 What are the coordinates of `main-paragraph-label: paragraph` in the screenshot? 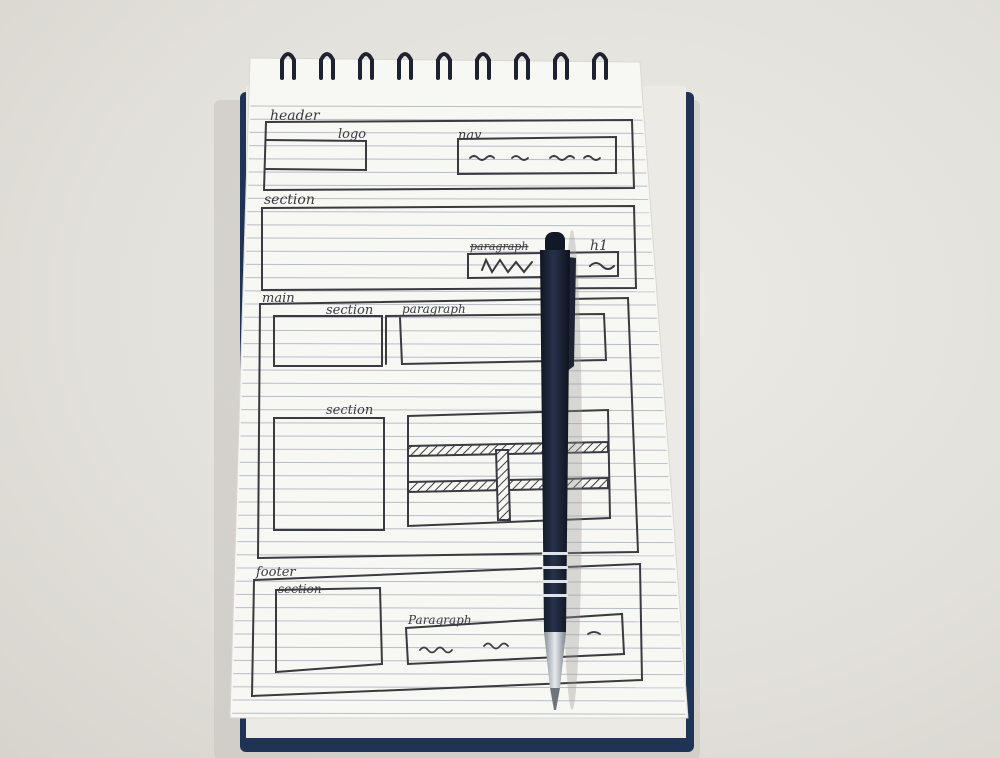 It's located at (434, 309).